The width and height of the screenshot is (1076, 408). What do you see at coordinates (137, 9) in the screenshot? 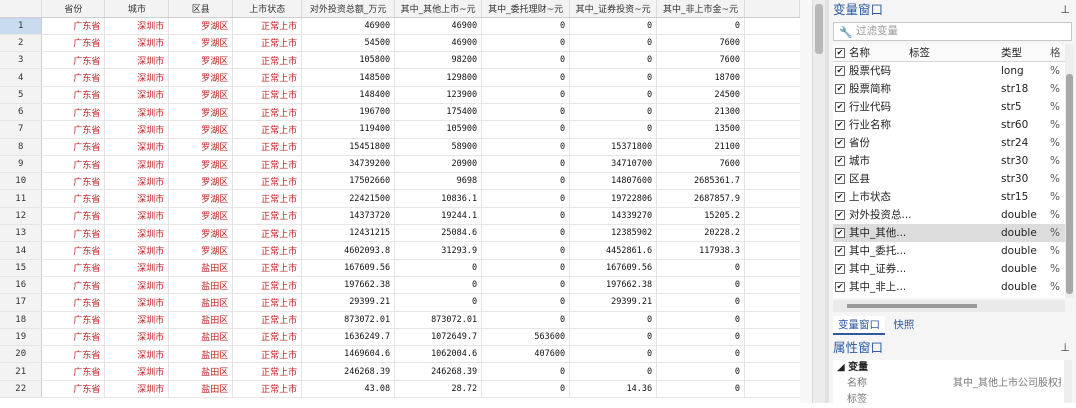
I see `column-header: 城市` at bounding box center [137, 9].